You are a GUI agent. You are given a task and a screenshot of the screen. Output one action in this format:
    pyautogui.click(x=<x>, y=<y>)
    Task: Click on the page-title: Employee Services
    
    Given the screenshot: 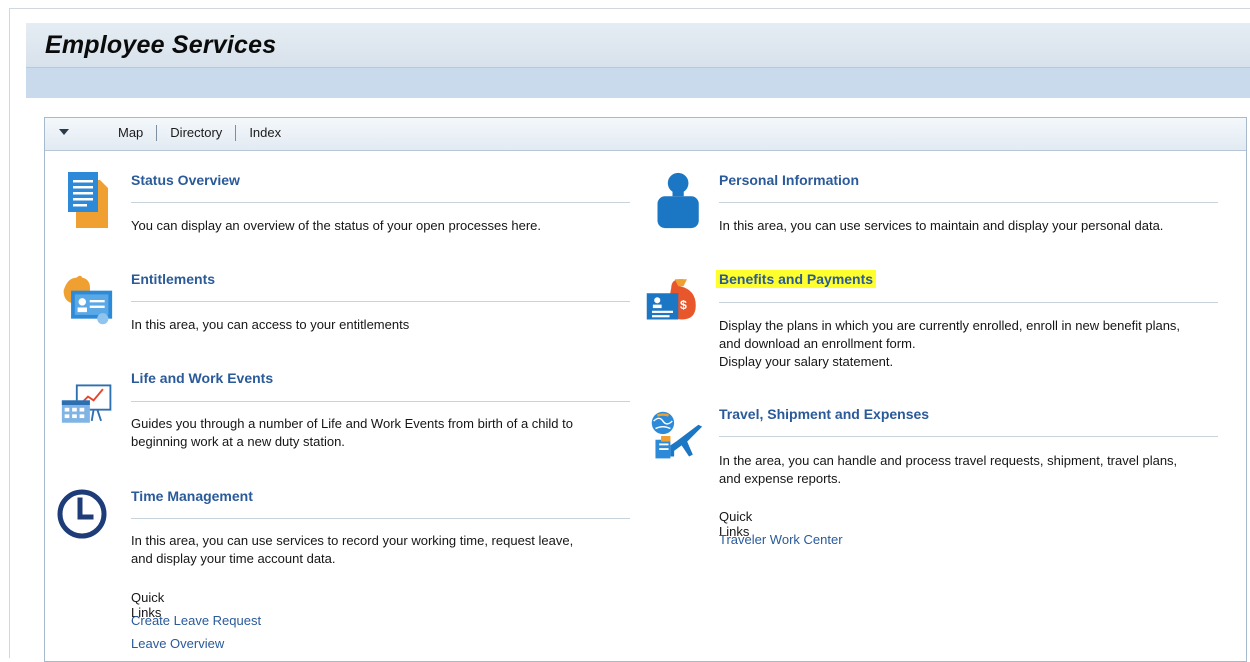 What is the action you would take?
    pyautogui.click(x=161, y=45)
    